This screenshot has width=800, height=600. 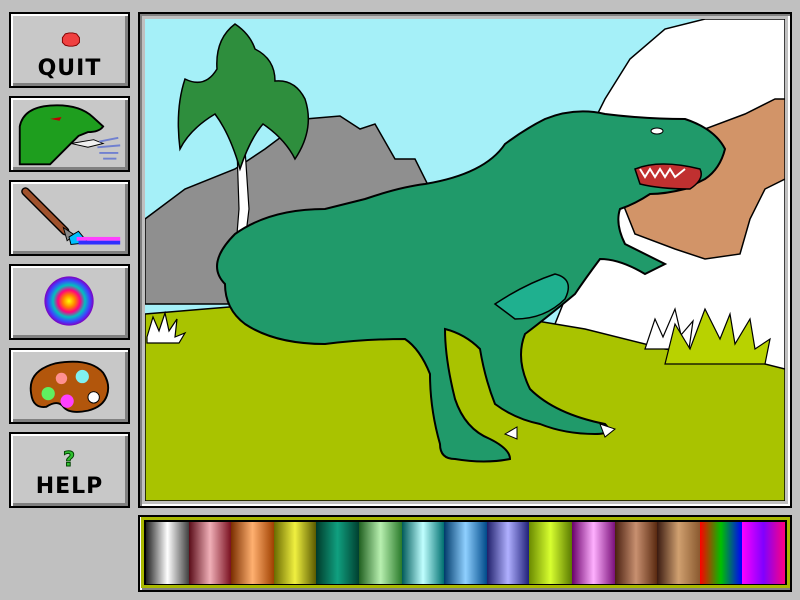 What do you see at coordinates (69, 486) in the screenshot?
I see `help-label: HELP` at bounding box center [69, 486].